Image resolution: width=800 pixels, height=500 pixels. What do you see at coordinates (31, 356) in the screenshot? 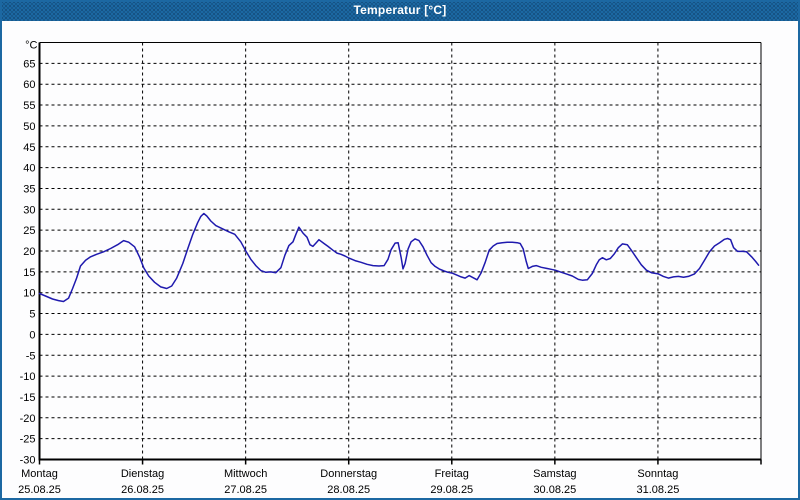
I see `y-tick-label: -5` at bounding box center [31, 356].